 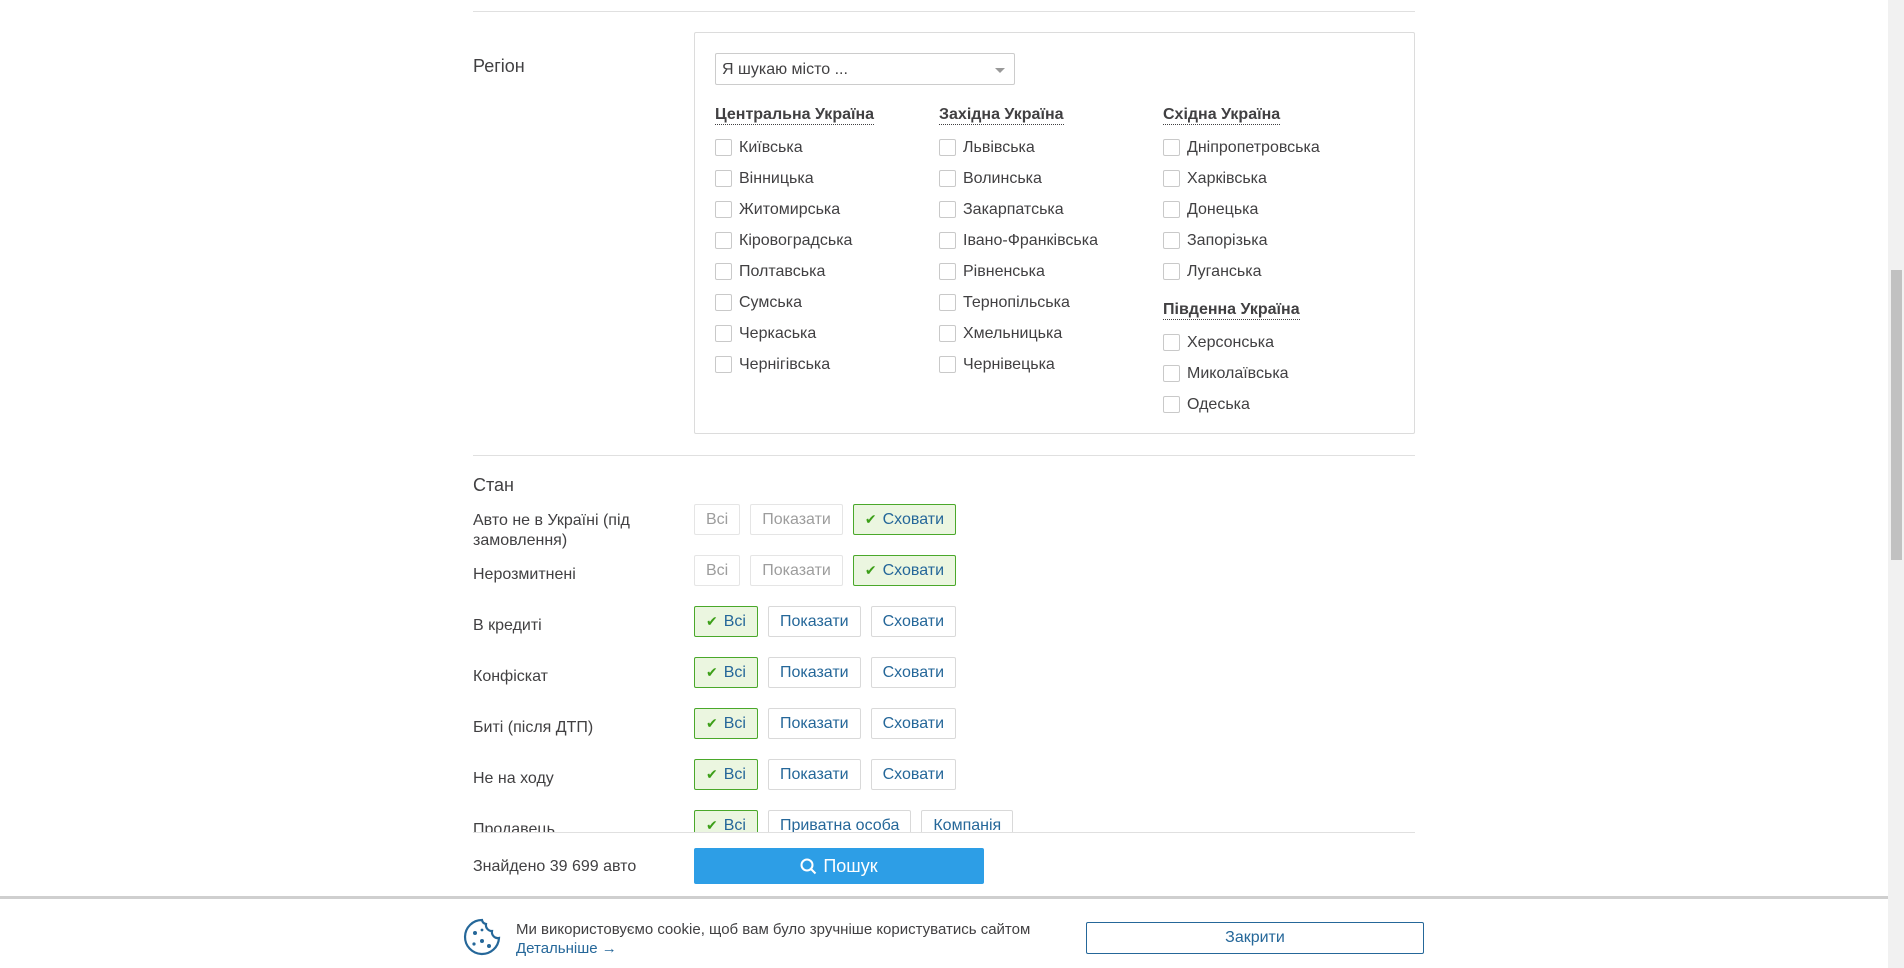 I want to click on region-checkbox-label: Хмельницька, so click(x=1013, y=333).